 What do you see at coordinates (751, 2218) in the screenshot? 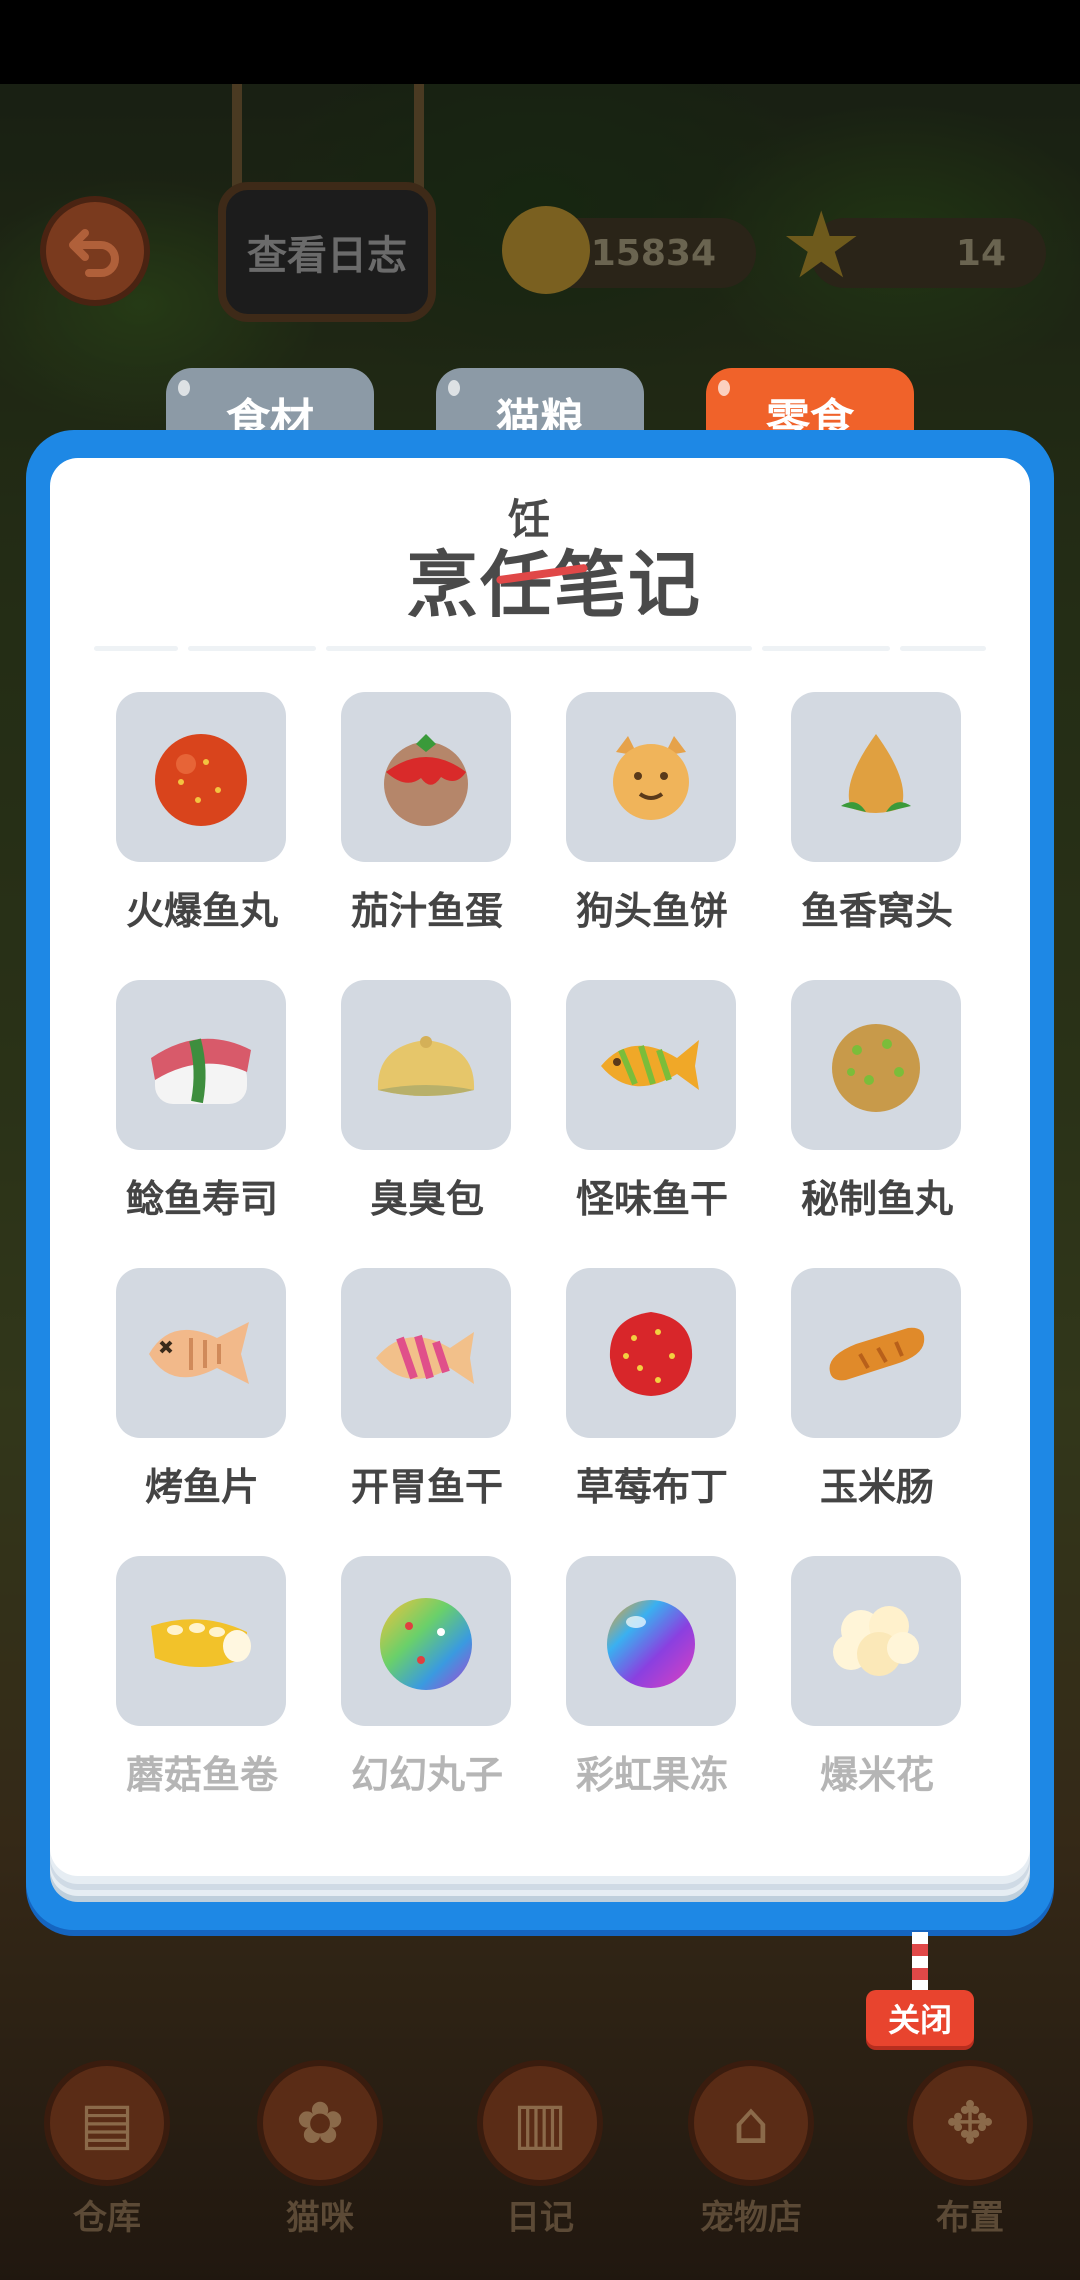
I see `nav-label: 宠物店` at bounding box center [751, 2218].